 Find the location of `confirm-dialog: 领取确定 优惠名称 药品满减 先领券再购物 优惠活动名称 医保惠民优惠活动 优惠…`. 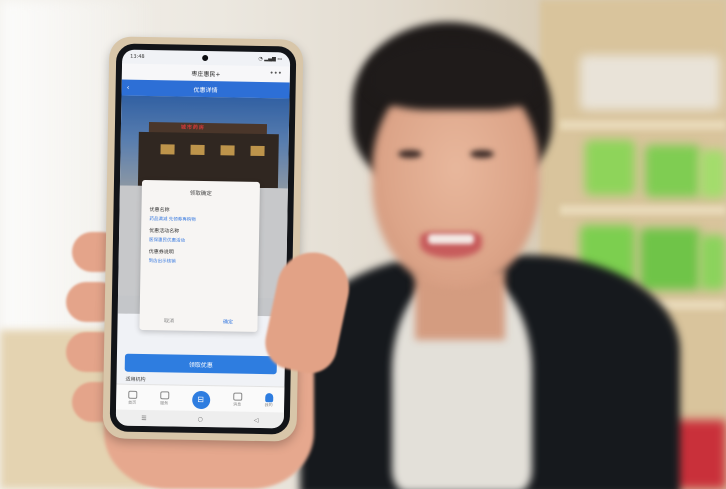

confirm-dialog: 领取确定 优惠名称 药品满减 先领券再购物 优惠活动名称 医保惠民优惠活动 优惠… is located at coordinates (200, 255).